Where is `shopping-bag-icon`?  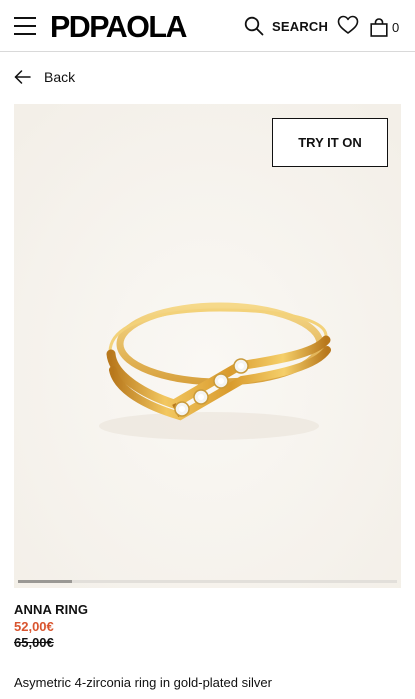 shopping-bag-icon is located at coordinates (379, 27).